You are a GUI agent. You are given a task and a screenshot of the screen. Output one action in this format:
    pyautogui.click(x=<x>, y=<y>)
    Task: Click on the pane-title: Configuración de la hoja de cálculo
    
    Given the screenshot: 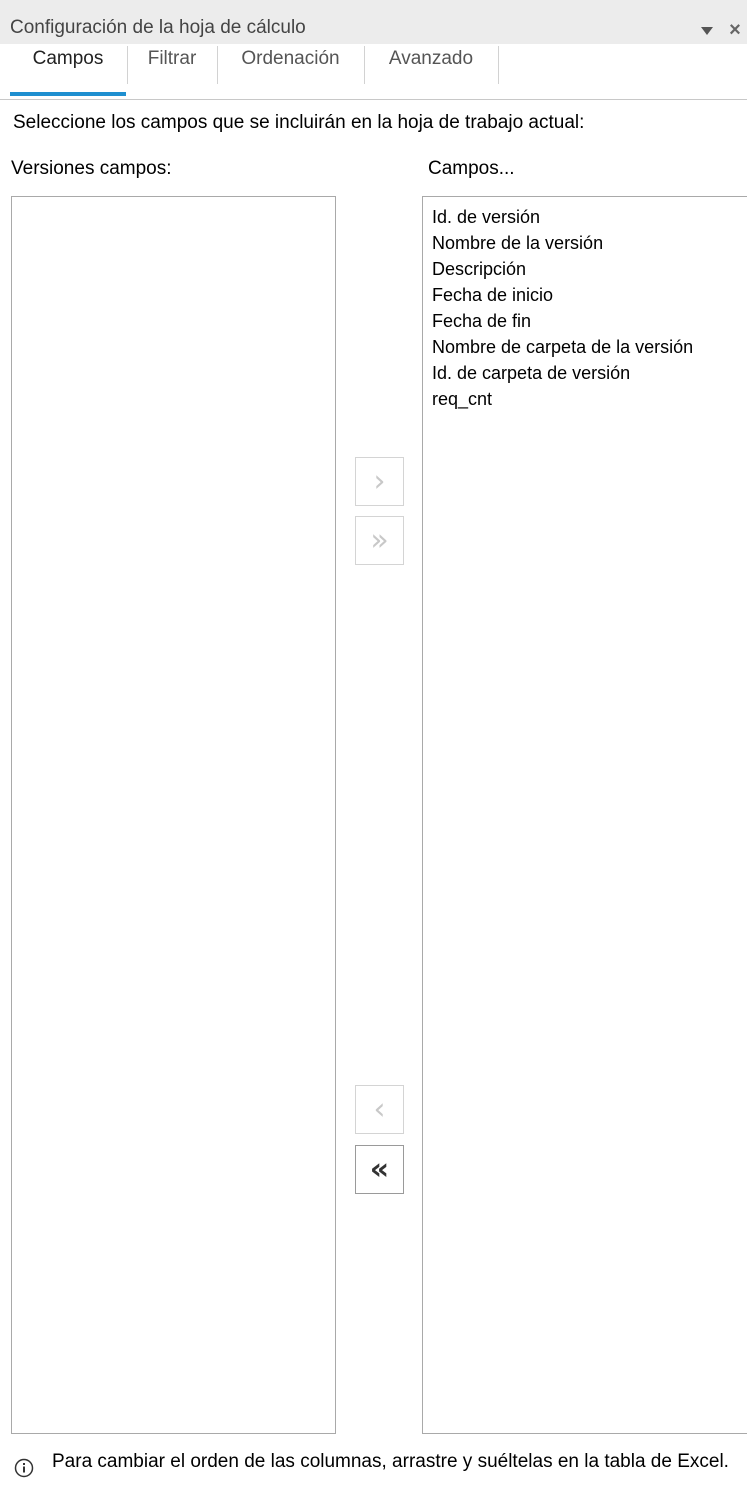 What is the action you would take?
    pyautogui.click(x=158, y=27)
    